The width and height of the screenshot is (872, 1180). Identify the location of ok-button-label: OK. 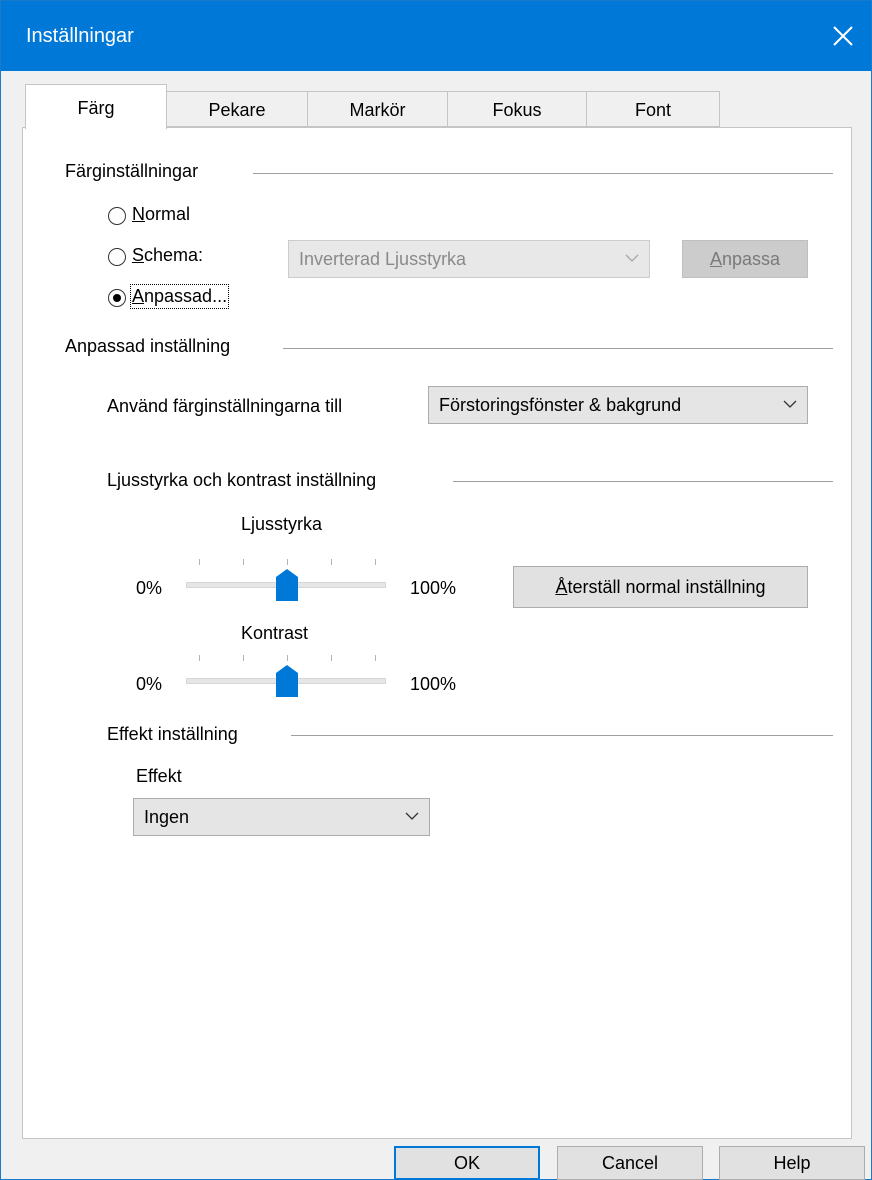
(466, 1163).